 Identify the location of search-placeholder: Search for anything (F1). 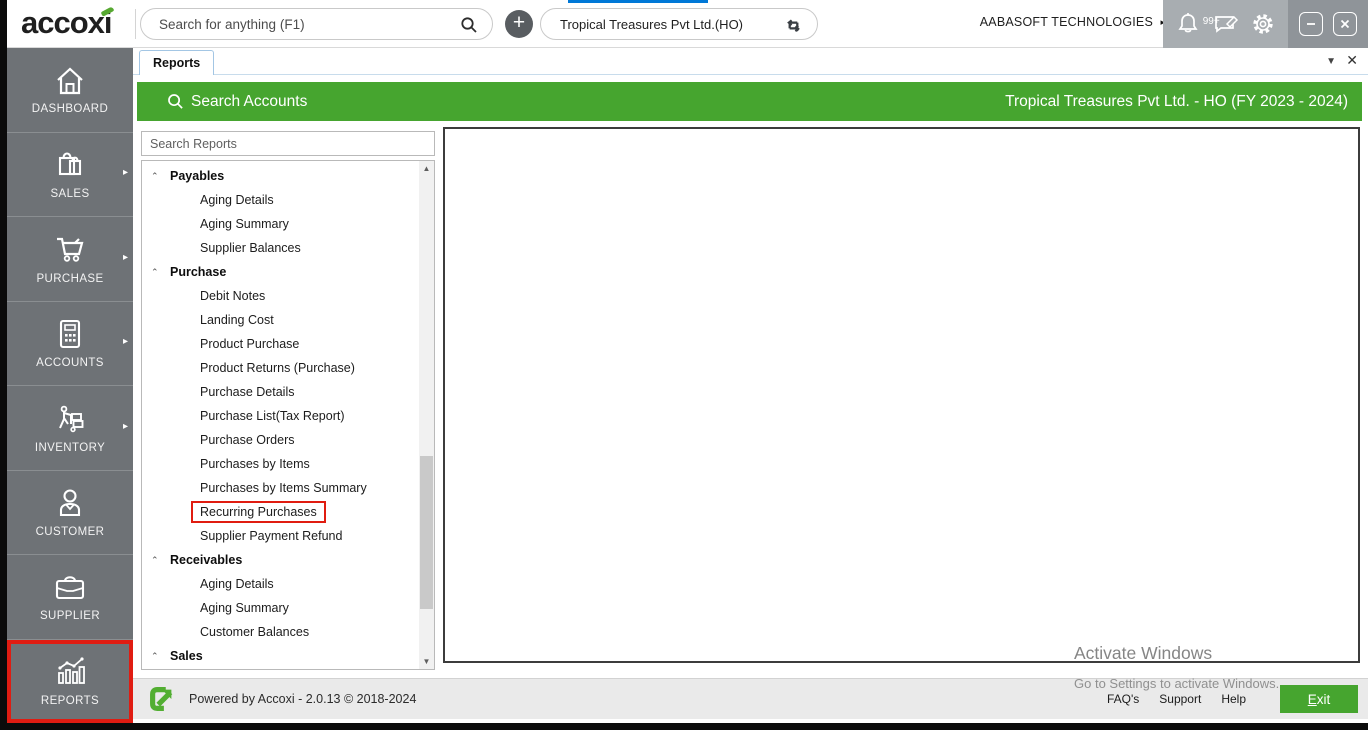
(232, 24).